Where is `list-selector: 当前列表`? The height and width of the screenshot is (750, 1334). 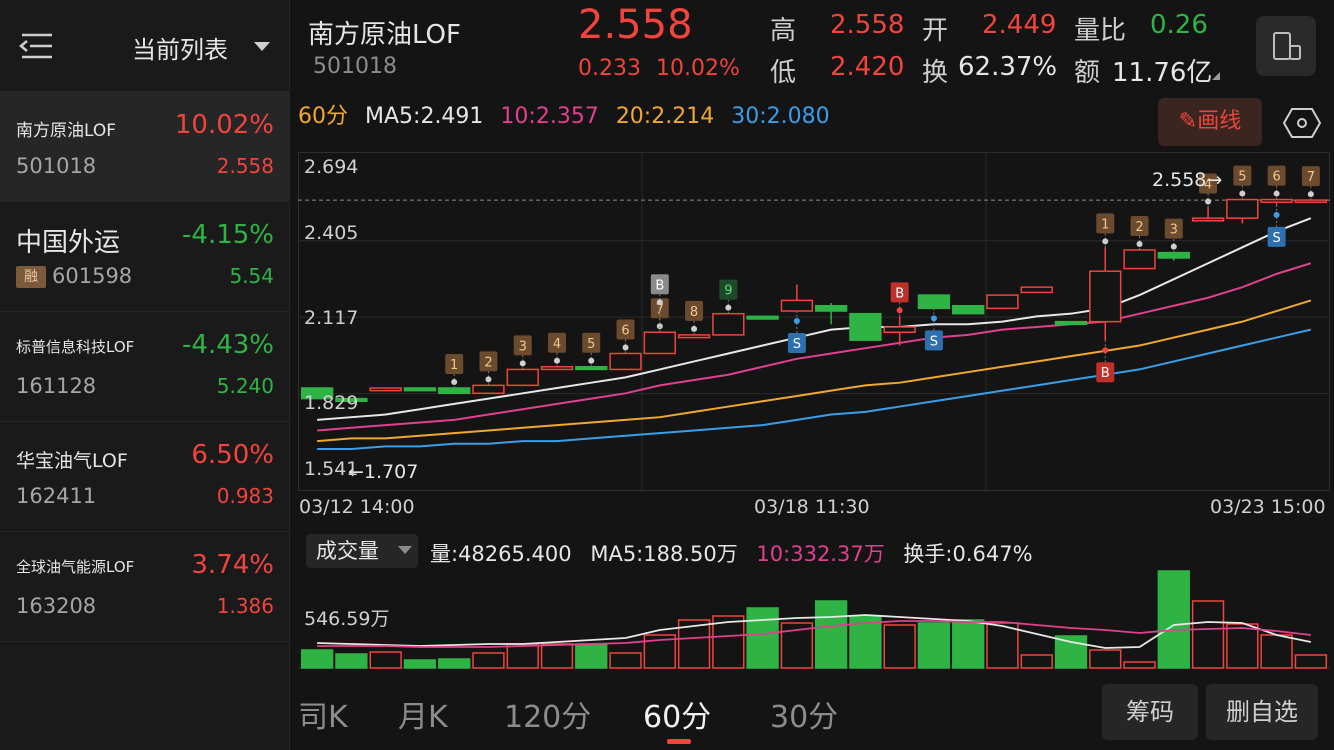
list-selector: 当前列表 is located at coordinates (180, 47).